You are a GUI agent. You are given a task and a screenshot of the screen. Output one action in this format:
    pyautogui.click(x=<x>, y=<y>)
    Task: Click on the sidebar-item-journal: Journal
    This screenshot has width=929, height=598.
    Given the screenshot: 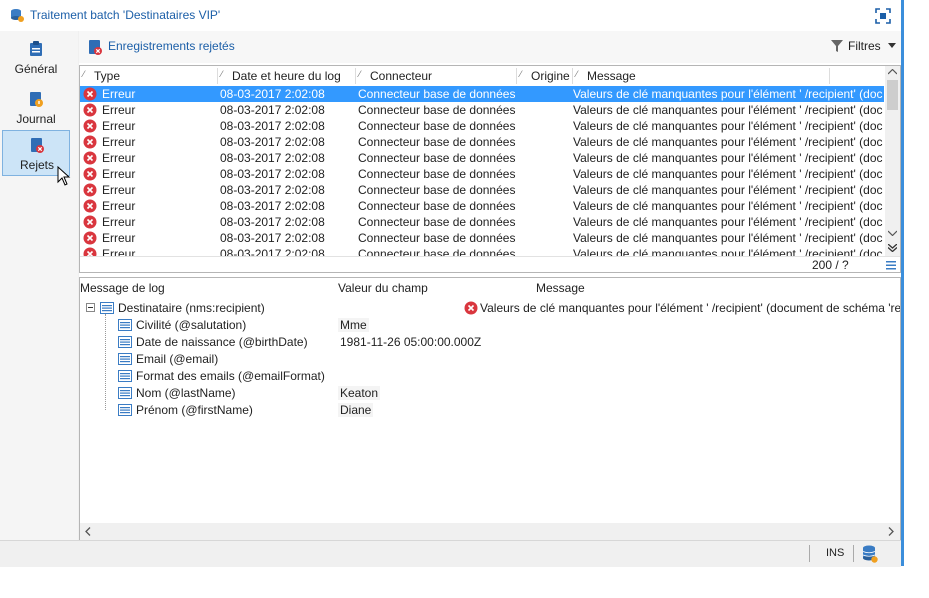 What is the action you would take?
    pyautogui.click(x=36, y=108)
    